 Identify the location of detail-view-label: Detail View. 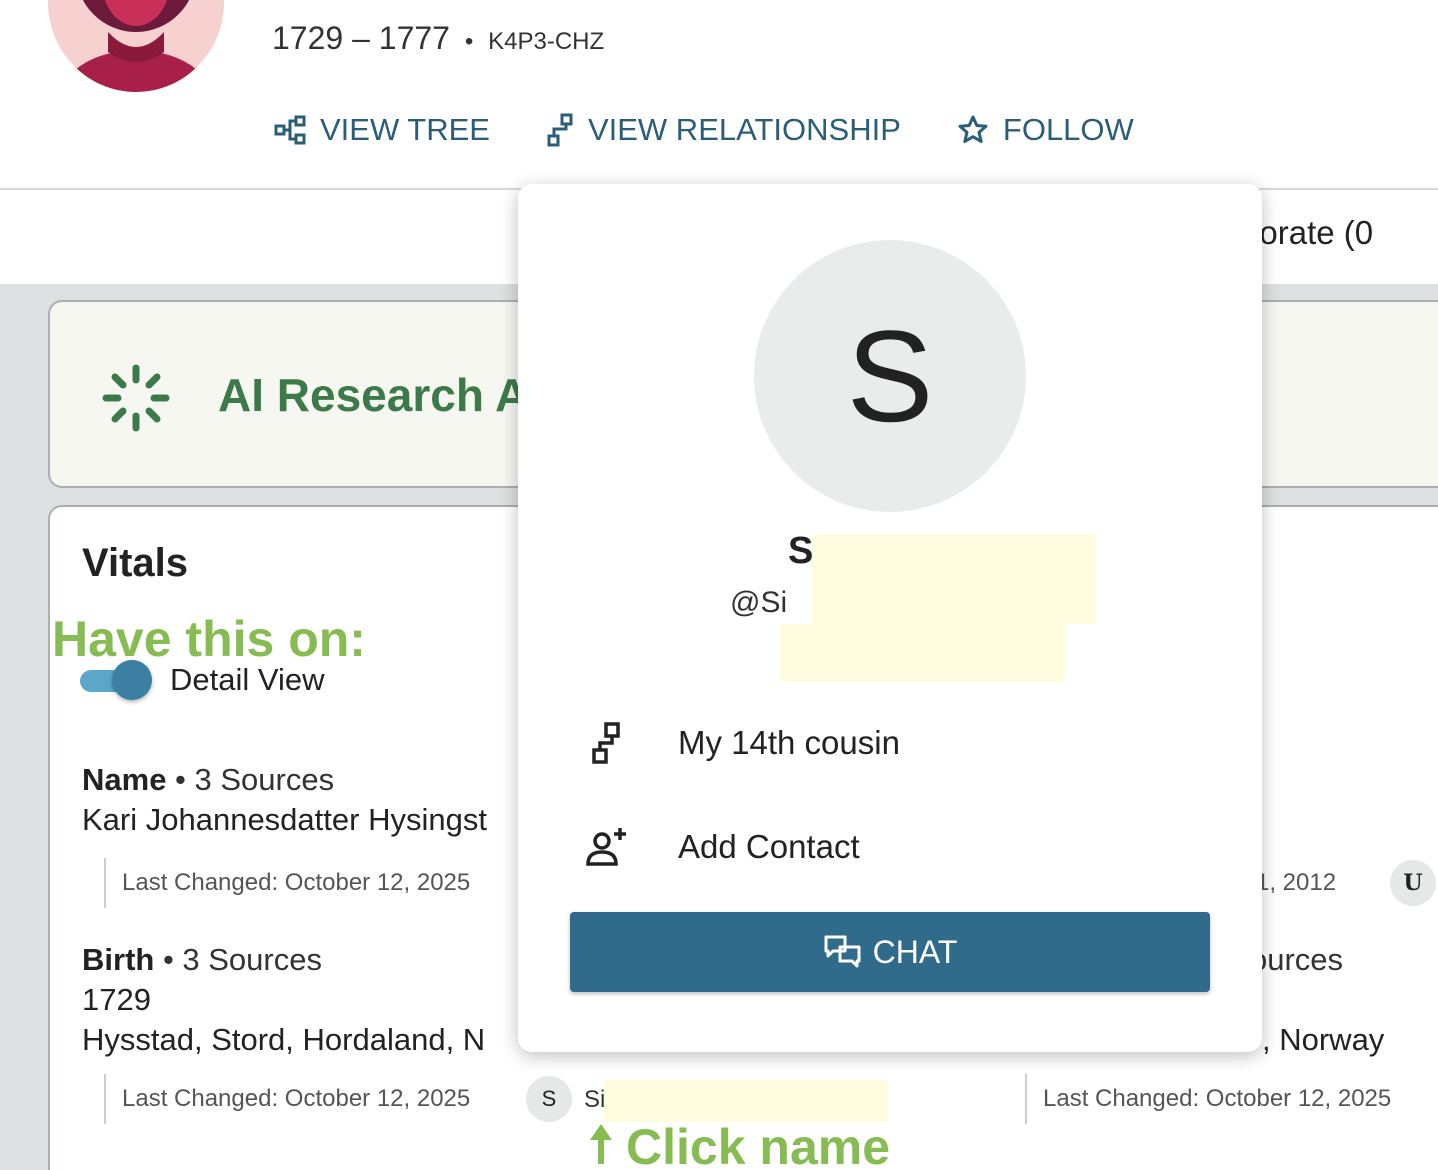
(247, 679).